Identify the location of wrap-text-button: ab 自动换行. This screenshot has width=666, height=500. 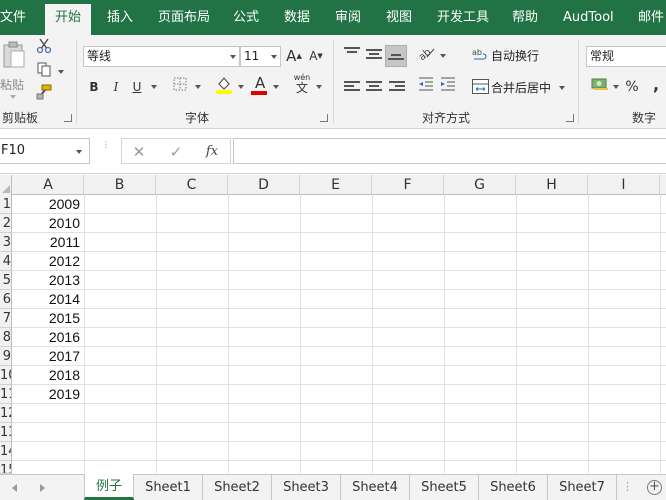
(521, 56).